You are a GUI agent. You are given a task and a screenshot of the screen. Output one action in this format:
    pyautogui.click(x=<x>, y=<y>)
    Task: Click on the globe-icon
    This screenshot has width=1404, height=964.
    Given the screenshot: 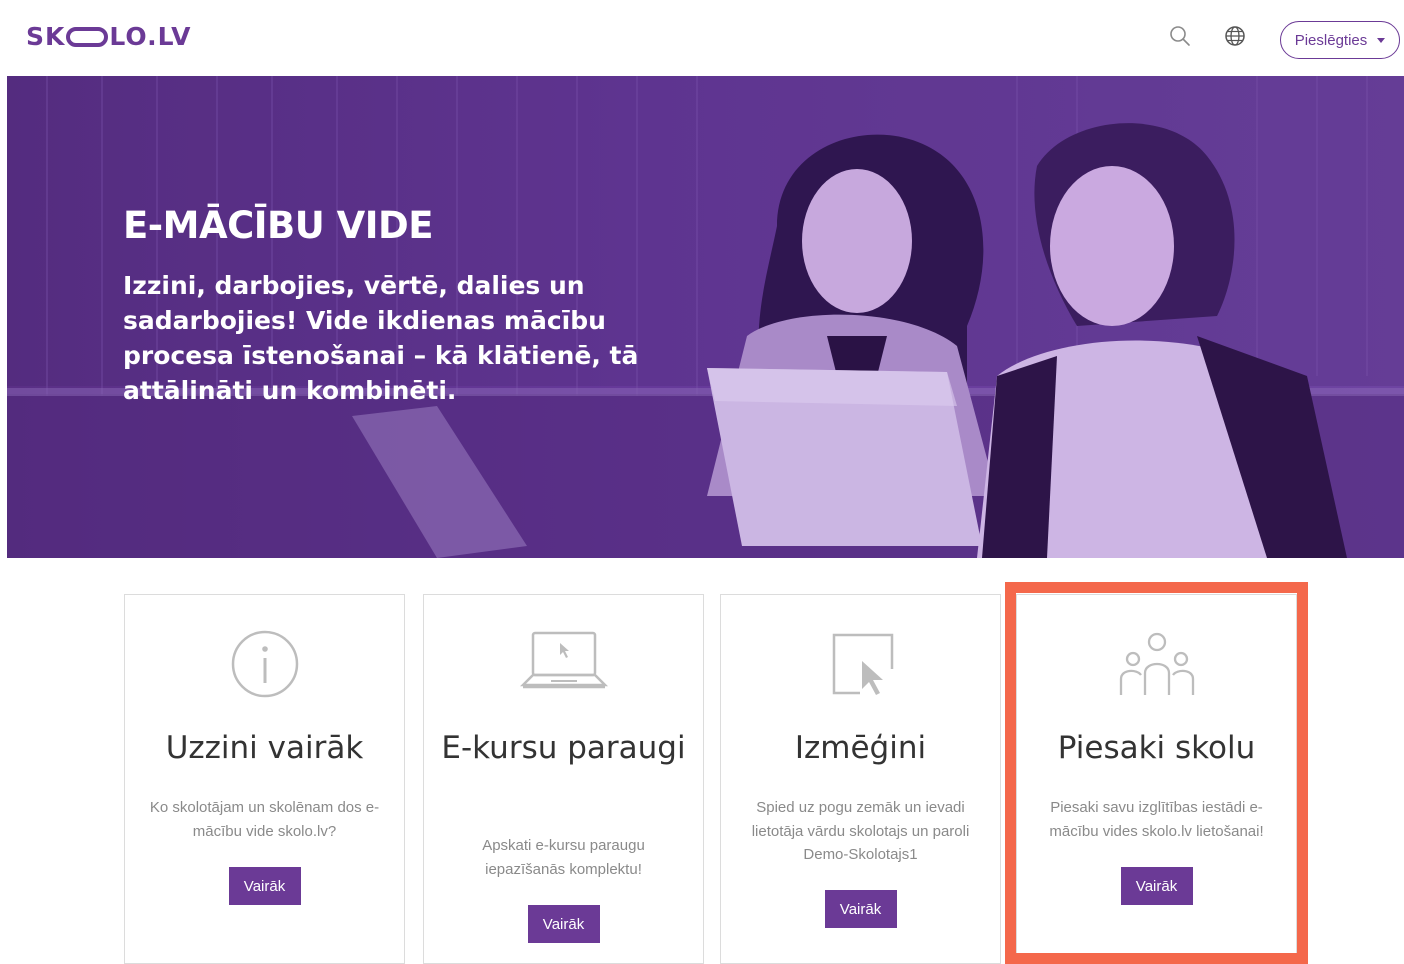 What is the action you would take?
    pyautogui.click(x=1235, y=36)
    